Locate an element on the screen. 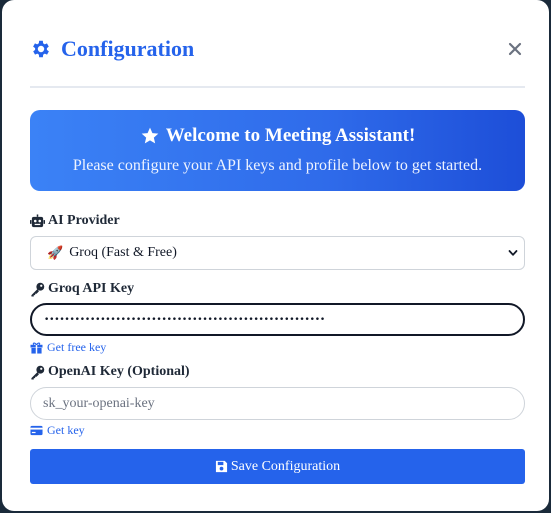 This screenshot has width=551, height=513. get-key-label: Get key is located at coordinates (66, 430).